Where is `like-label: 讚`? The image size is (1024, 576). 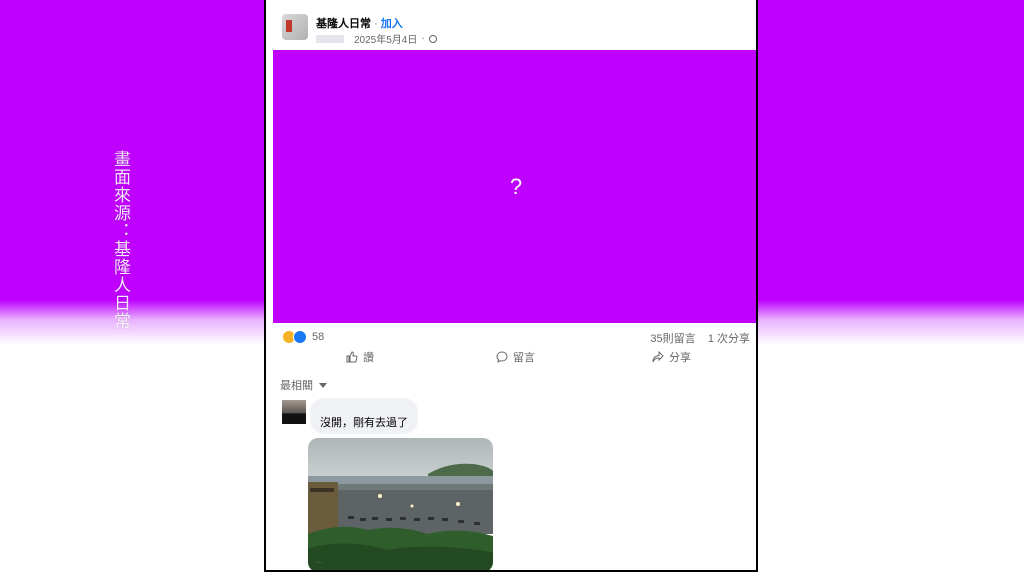
like-label: 讚 is located at coordinates (368, 358).